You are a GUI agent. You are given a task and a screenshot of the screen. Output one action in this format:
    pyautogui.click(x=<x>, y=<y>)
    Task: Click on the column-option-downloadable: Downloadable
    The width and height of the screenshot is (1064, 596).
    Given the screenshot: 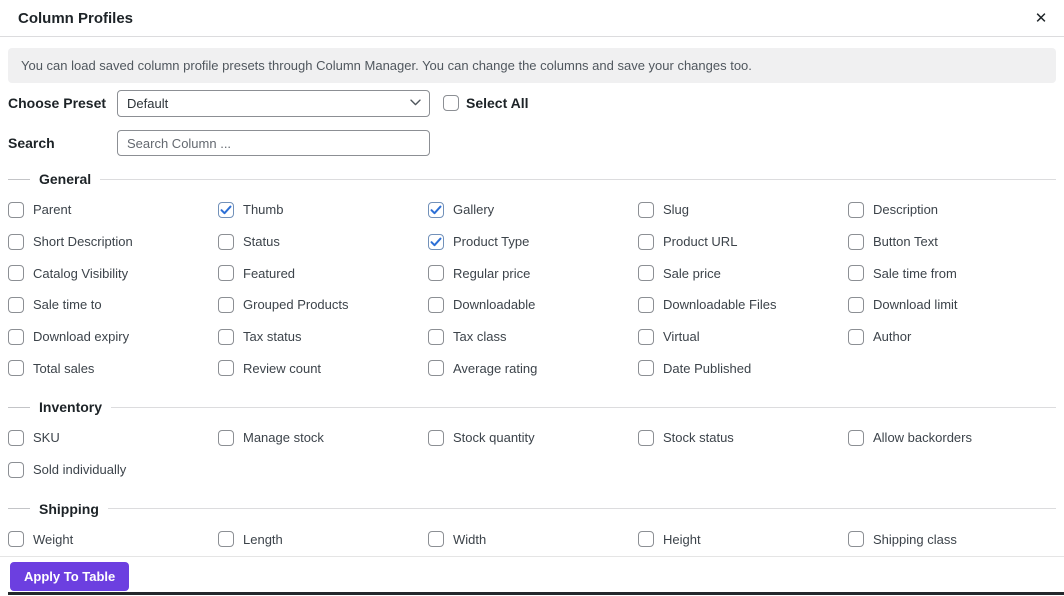 What is the action you would take?
    pyautogui.click(x=533, y=304)
    